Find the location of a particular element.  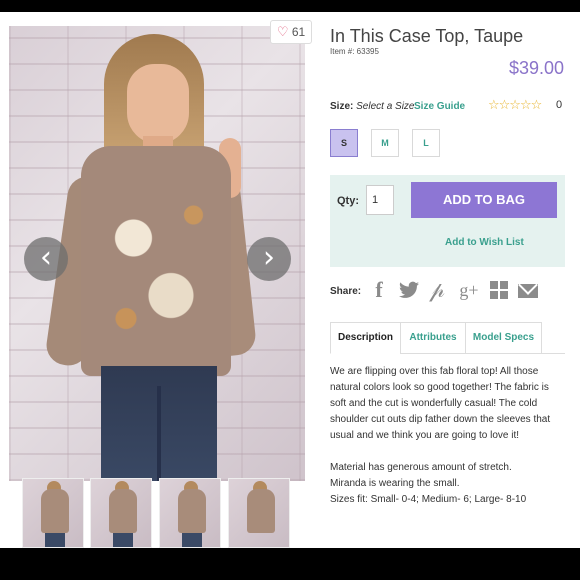

facebook-icon: f is located at coordinates (379, 290).